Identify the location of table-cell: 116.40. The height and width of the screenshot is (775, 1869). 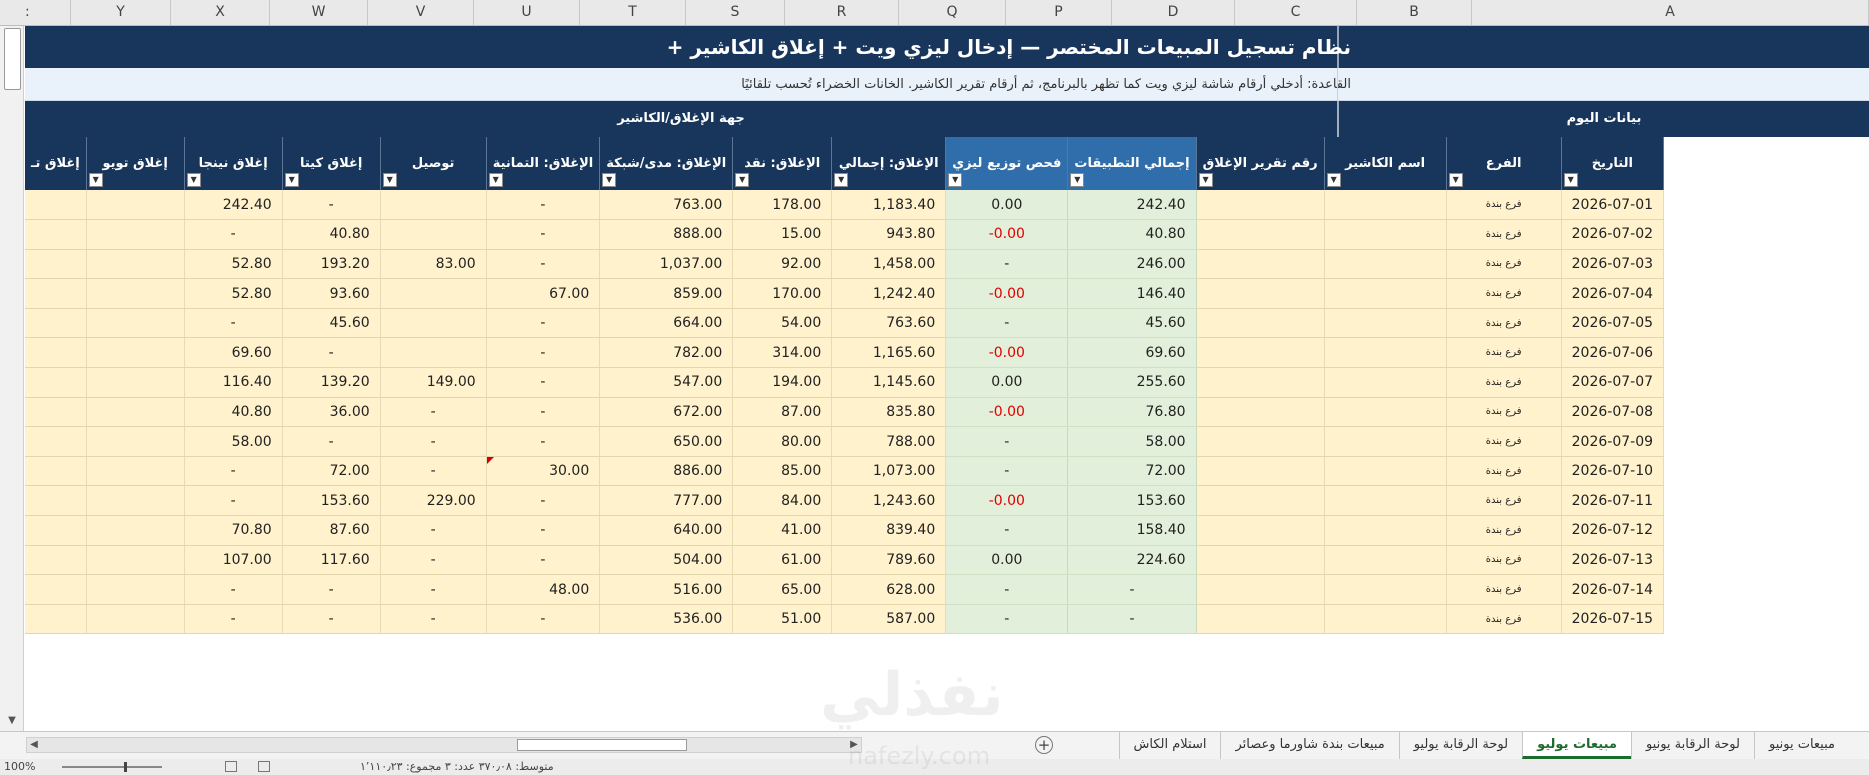
(233, 382).